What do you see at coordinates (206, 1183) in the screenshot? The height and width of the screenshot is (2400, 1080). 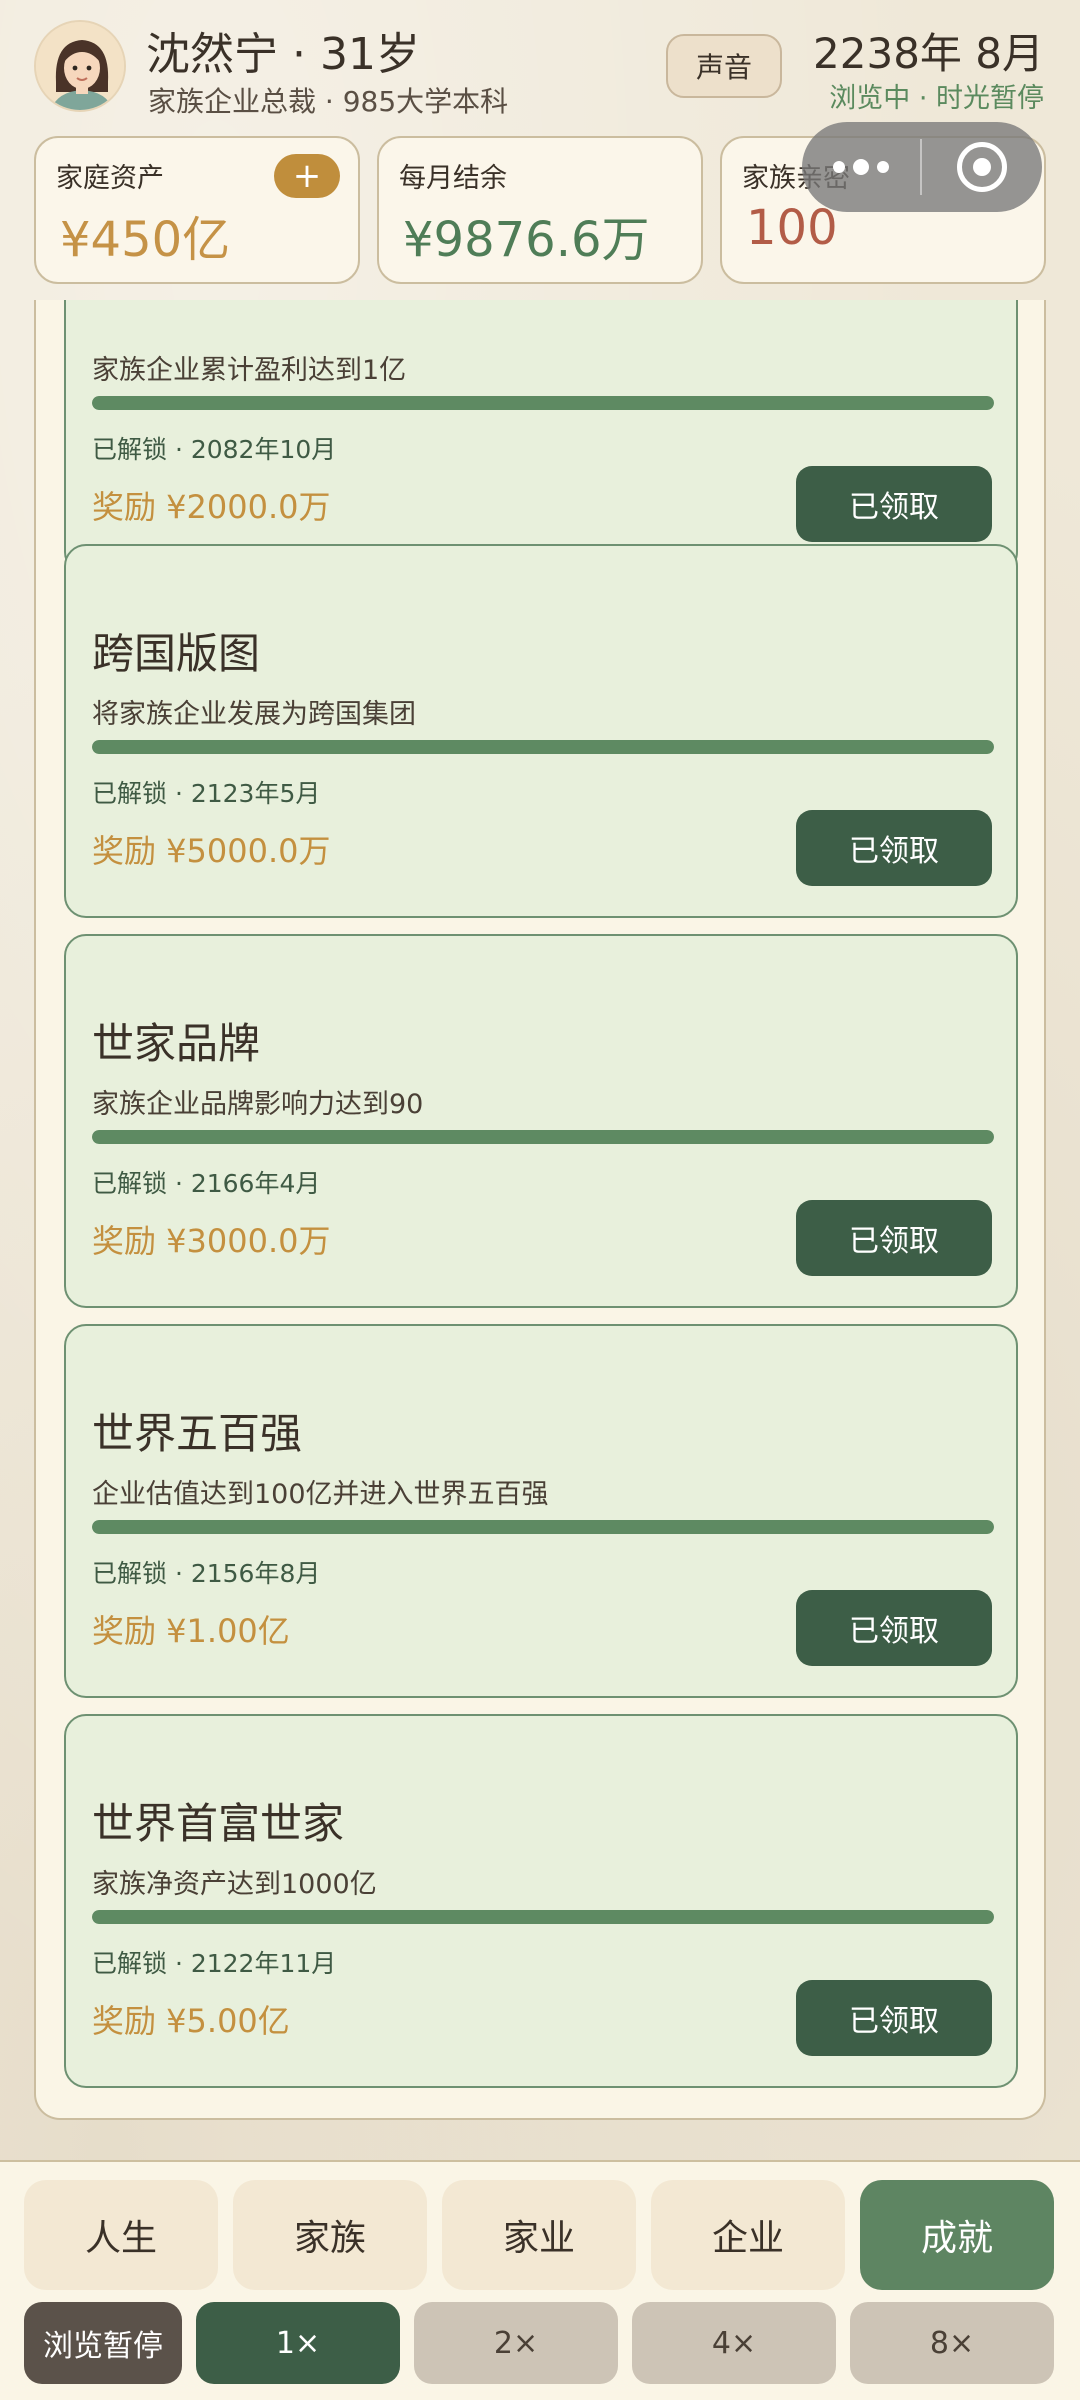 I see `achievement-unlock-date: 已解锁 · 2166年4月` at bounding box center [206, 1183].